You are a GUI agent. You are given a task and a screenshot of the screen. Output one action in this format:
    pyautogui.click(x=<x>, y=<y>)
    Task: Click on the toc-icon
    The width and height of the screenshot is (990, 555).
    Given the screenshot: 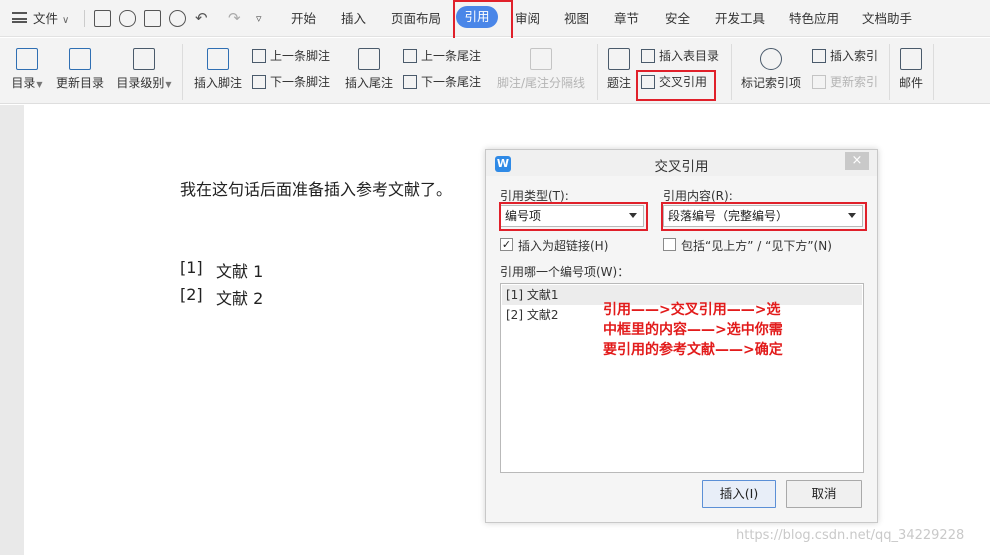 What is the action you would take?
    pyautogui.click(x=27, y=59)
    